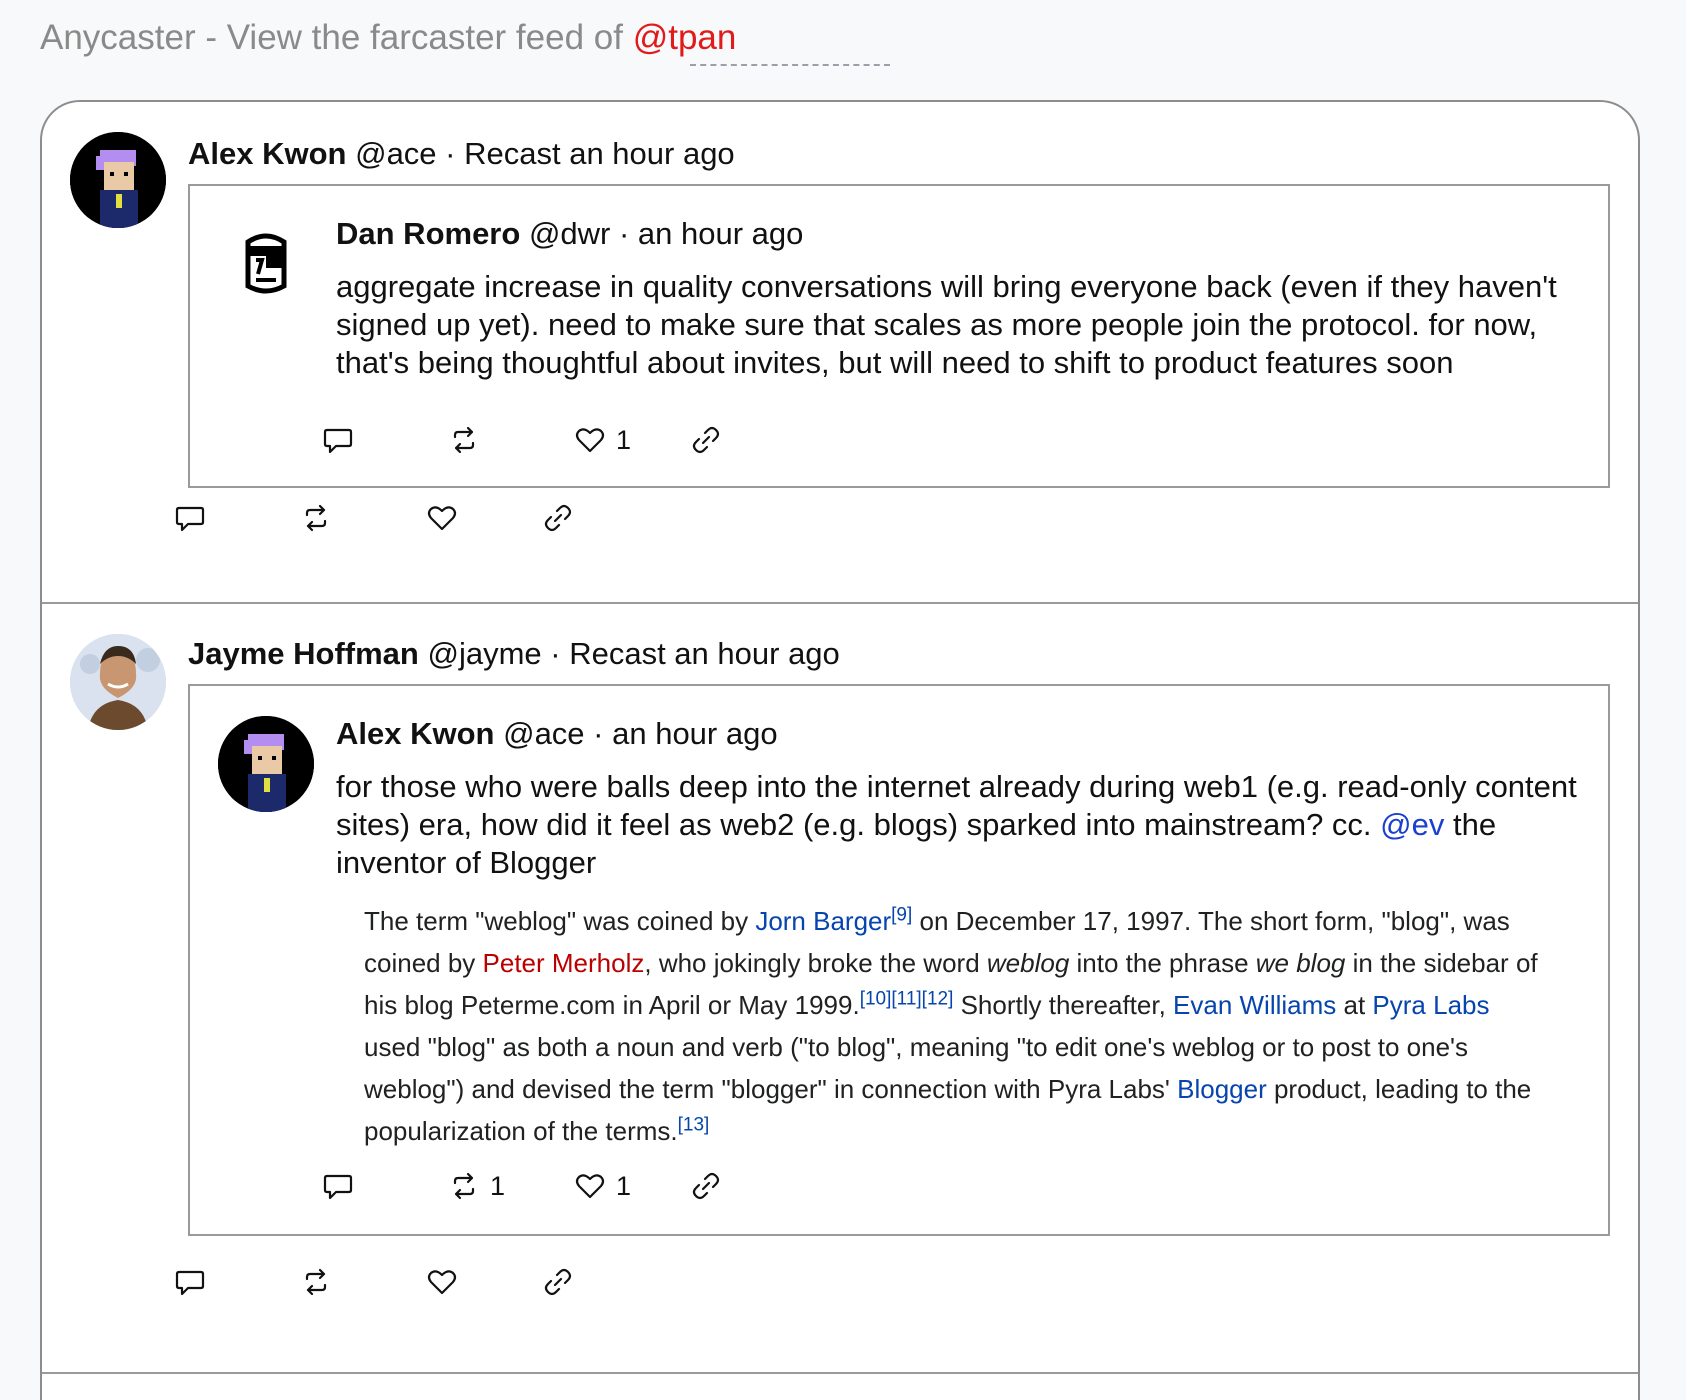 This screenshot has height=1400, width=1686. I want to click on author-handle: @ace, so click(395, 153).